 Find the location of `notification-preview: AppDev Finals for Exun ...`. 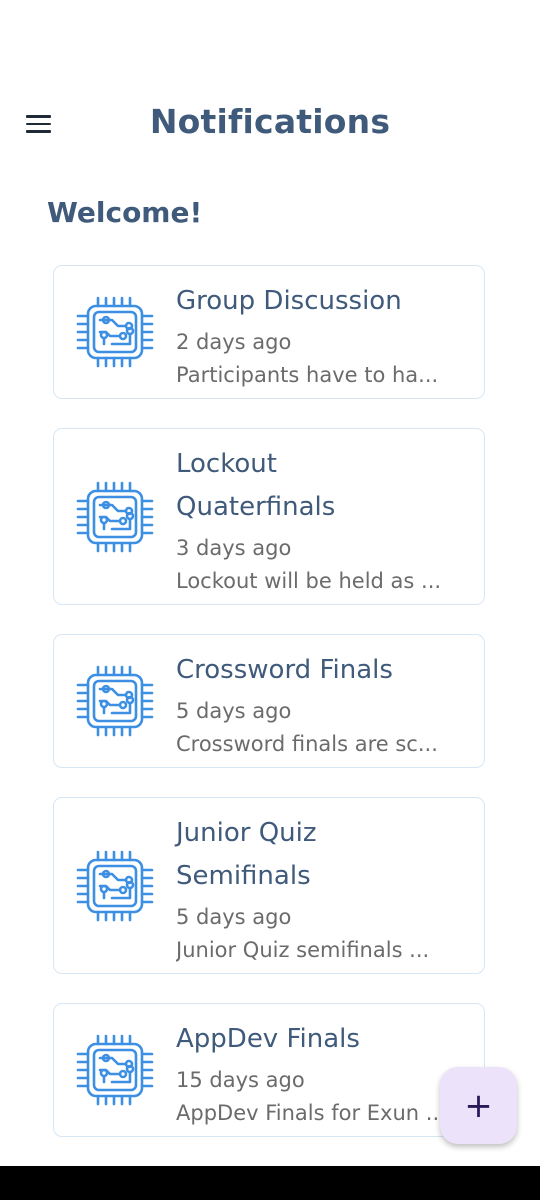

notification-preview: AppDev Finals for Exun ... is located at coordinates (311, 1113).